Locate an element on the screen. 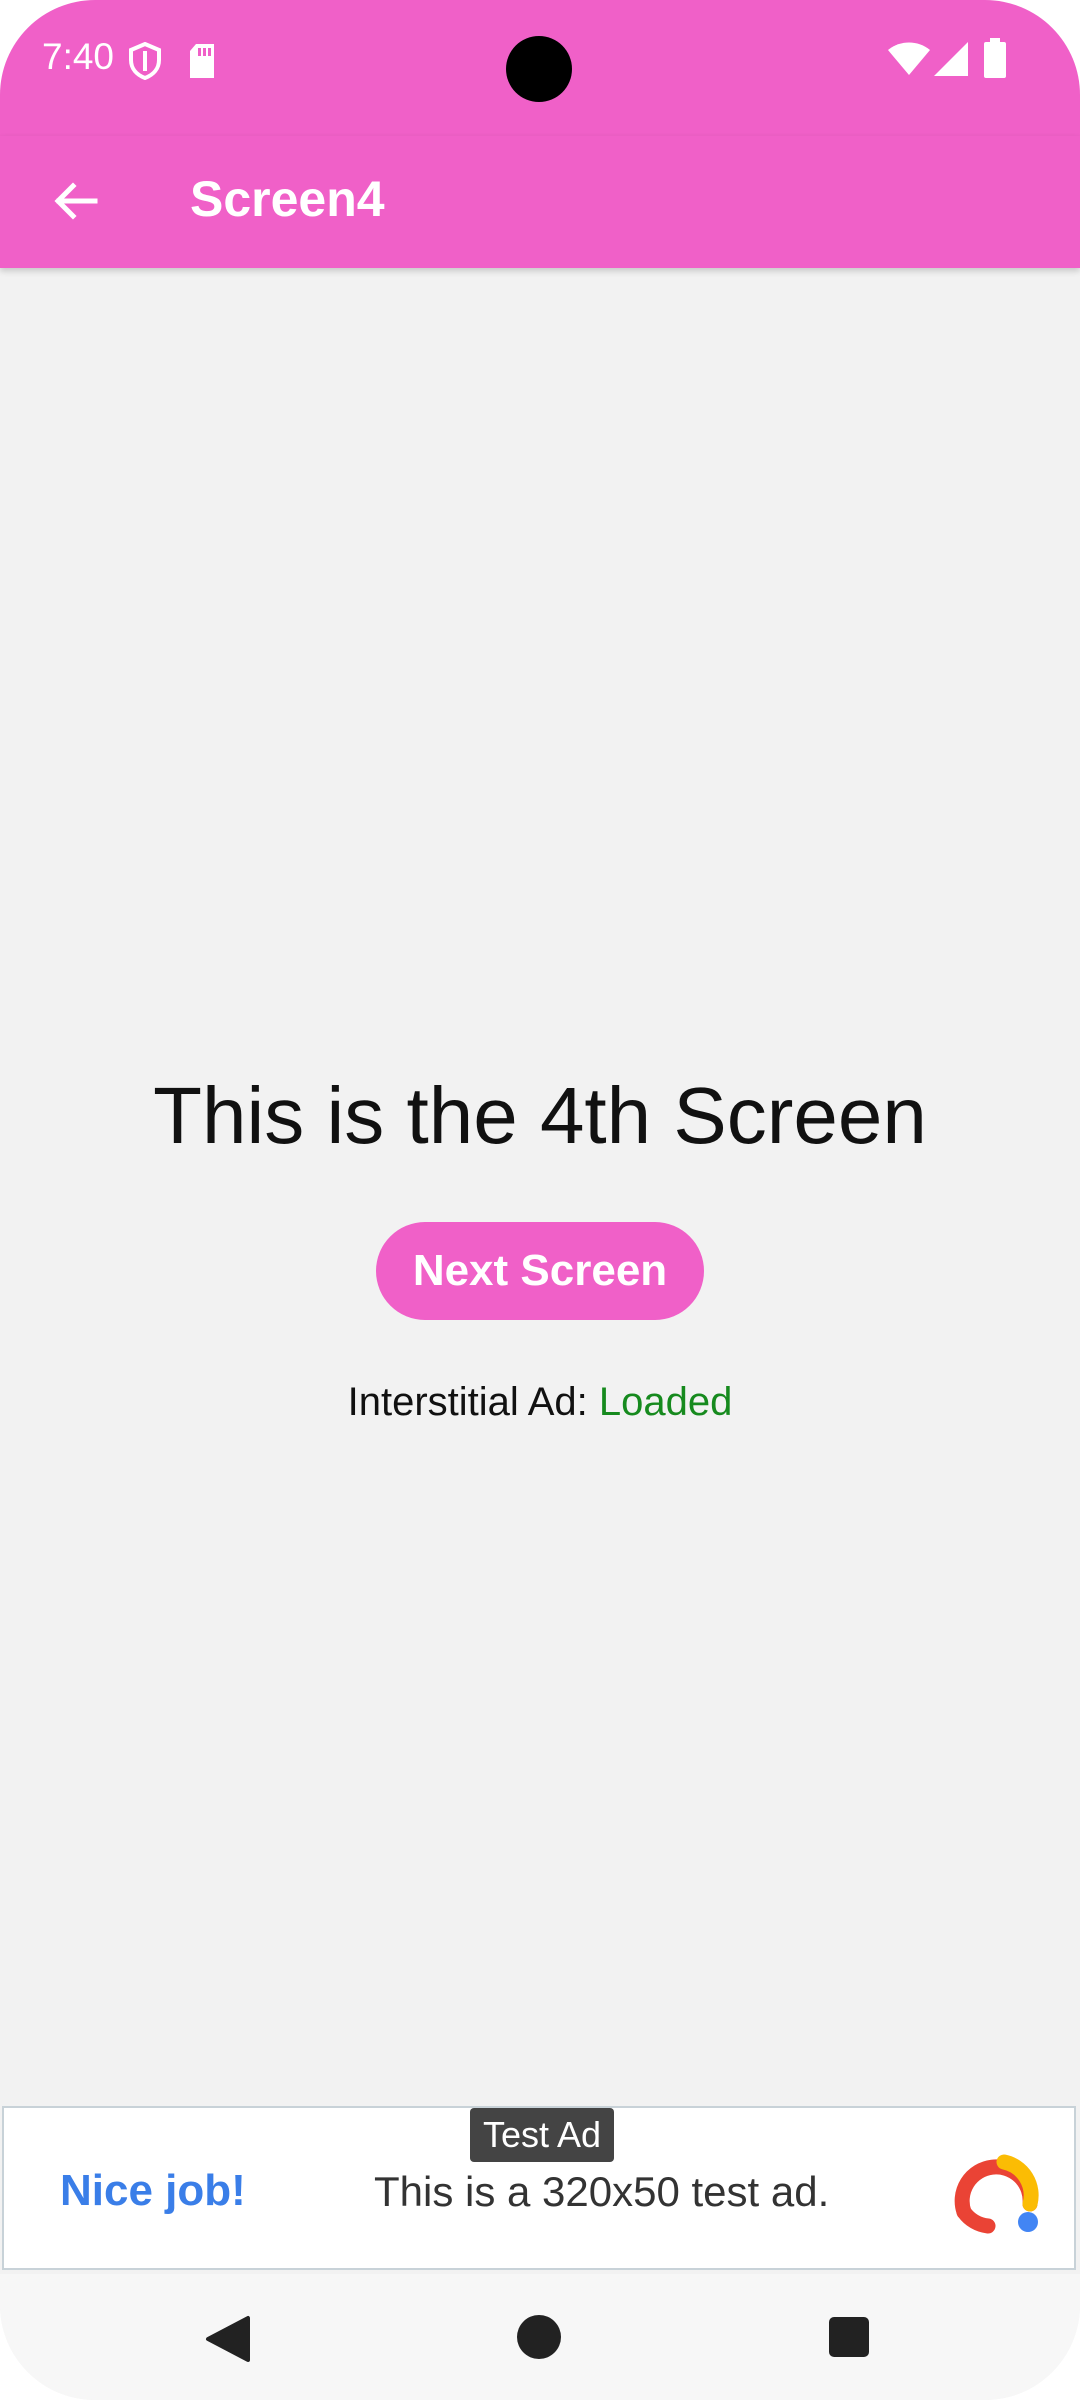 Image resolution: width=1080 pixels, height=2400 pixels. ad-body-text: This is a 320x50 test ad. is located at coordinates (601, 2192).